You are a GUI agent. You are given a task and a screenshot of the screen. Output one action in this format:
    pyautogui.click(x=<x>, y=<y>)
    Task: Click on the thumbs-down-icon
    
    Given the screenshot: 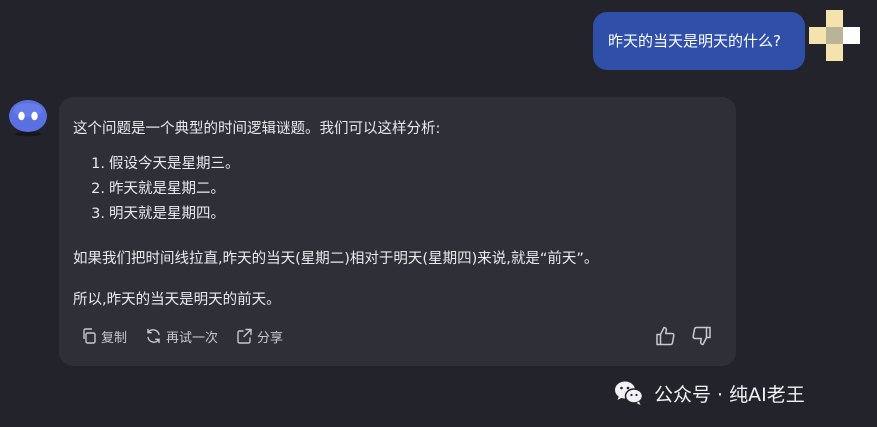 What is the action you would take?
    pyautogui.click(x=701, y=336)
    